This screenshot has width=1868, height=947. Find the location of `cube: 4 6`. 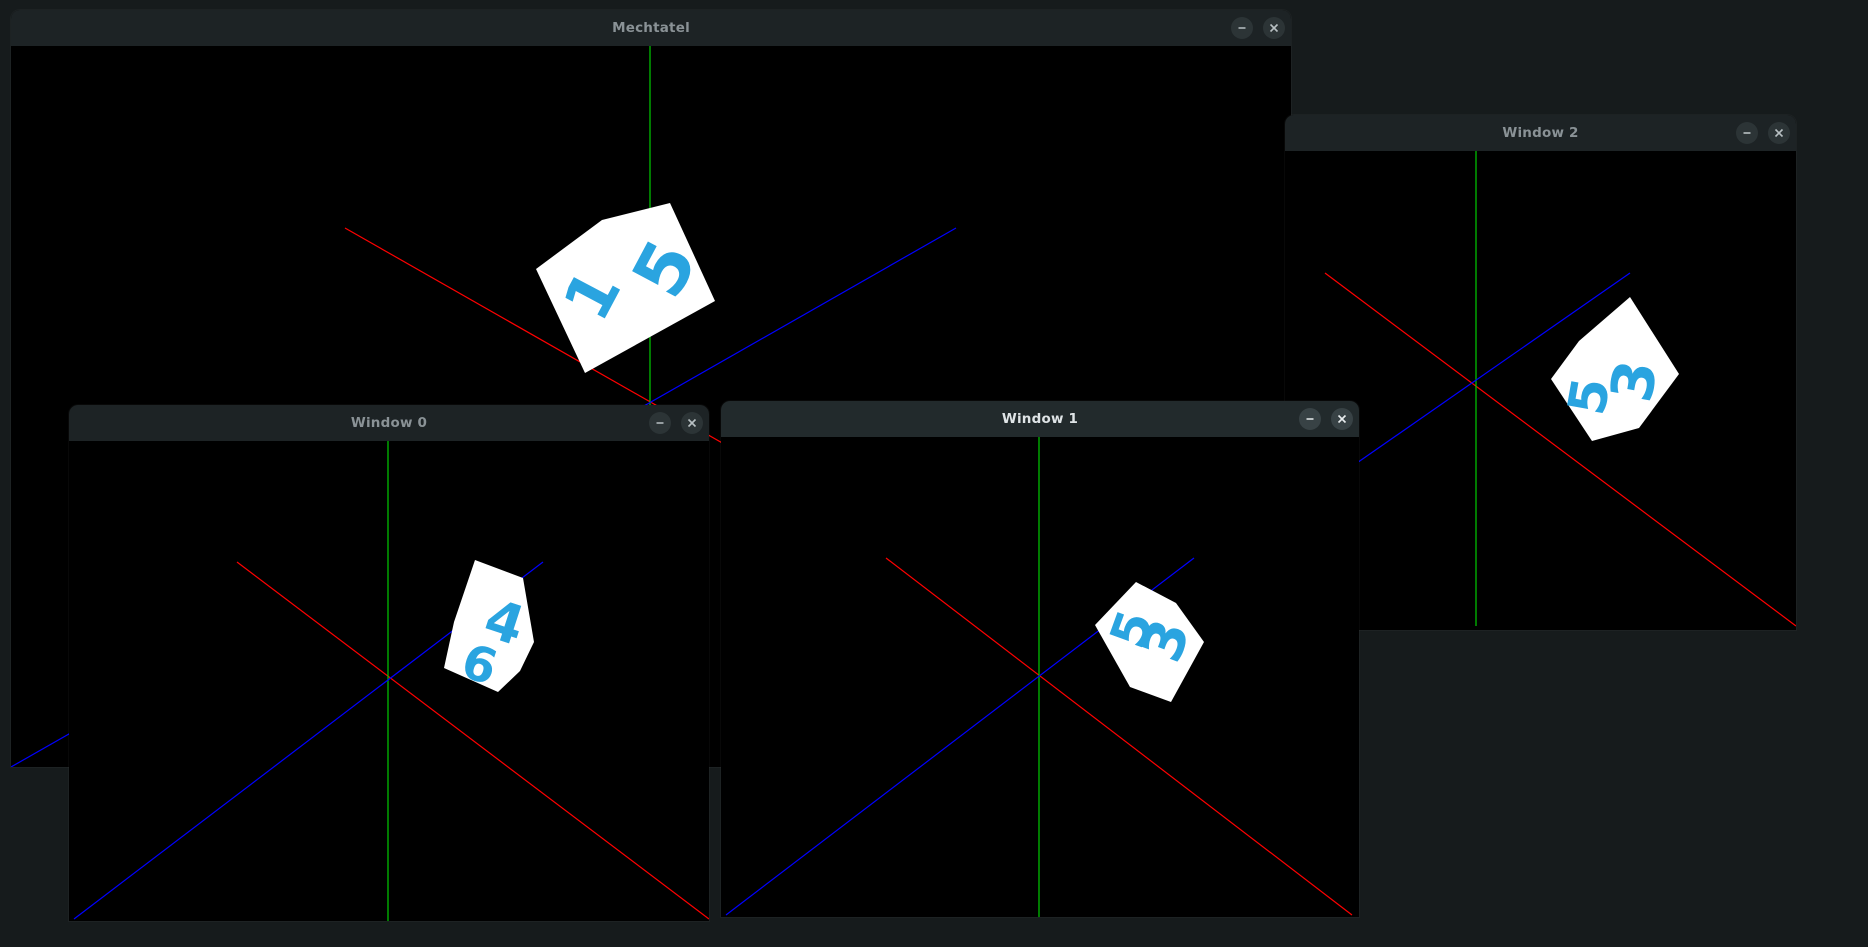

cube: 4 6 is located at coordinates (489, 628).